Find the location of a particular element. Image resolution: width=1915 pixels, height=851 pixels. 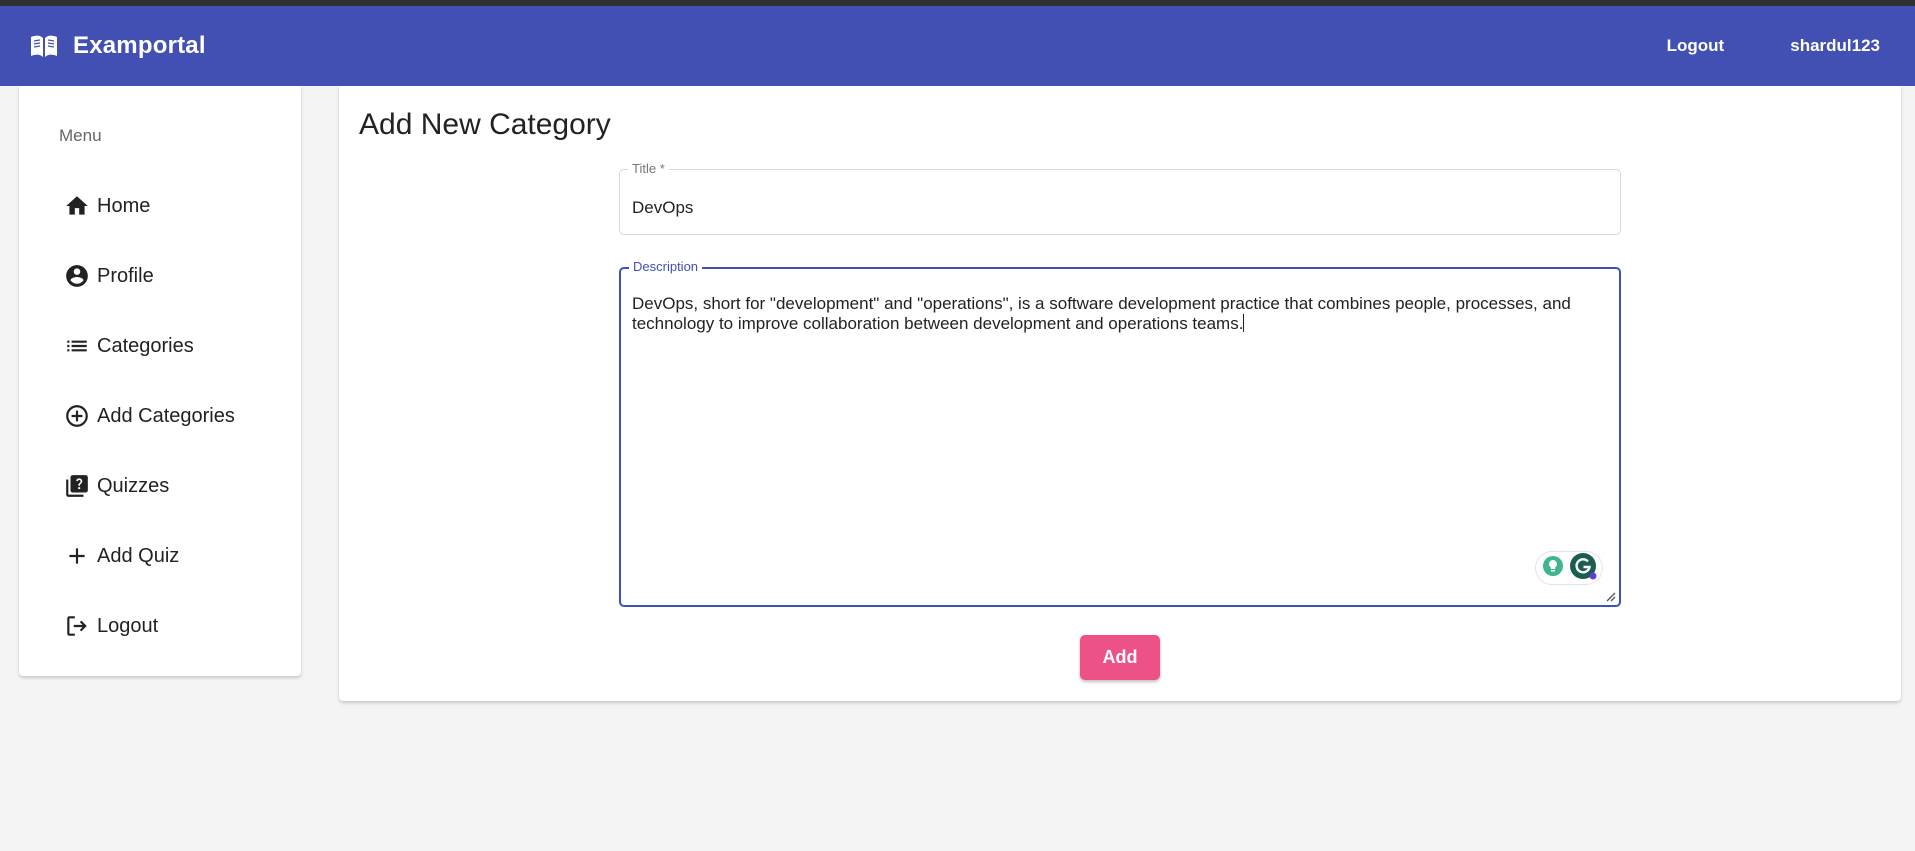

add-circle-icon is located at coordinates (77, 416).